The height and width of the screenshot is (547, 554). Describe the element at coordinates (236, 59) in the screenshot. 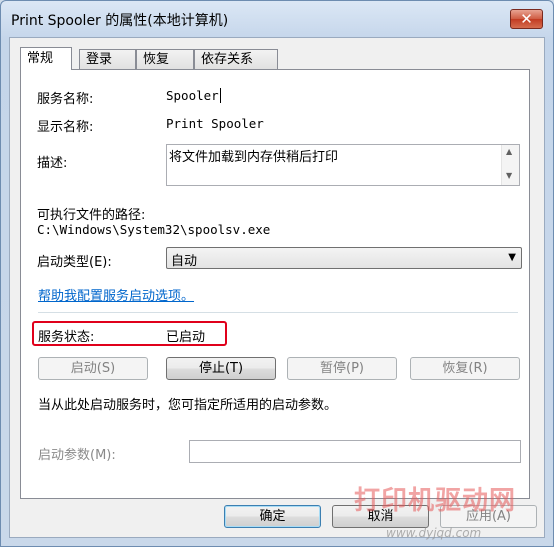

I see `tab-dependencies: 依存关系` at that location.